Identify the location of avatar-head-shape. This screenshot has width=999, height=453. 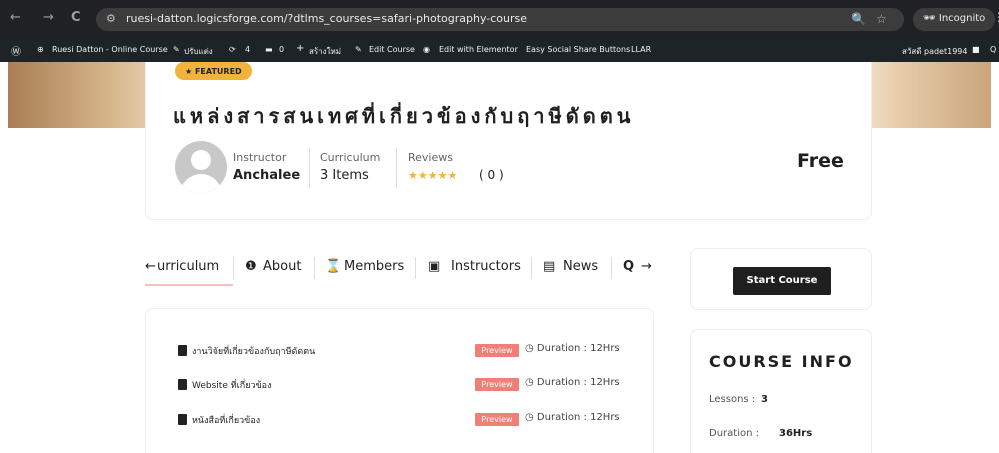
(201, 160).